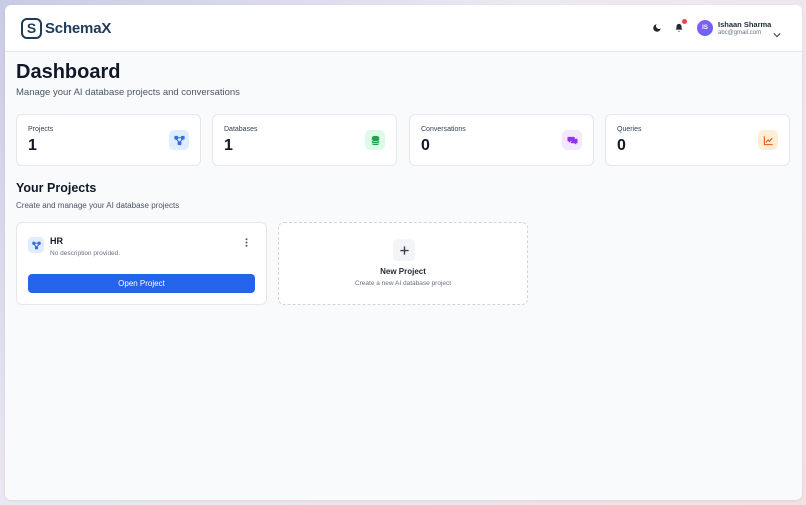 The height and width of the screenshot is (505, 806). Describe the element at coordinates (403, 283) in the screenshot. I see `new-project-subtitle: Create a new AI database project` at that location.